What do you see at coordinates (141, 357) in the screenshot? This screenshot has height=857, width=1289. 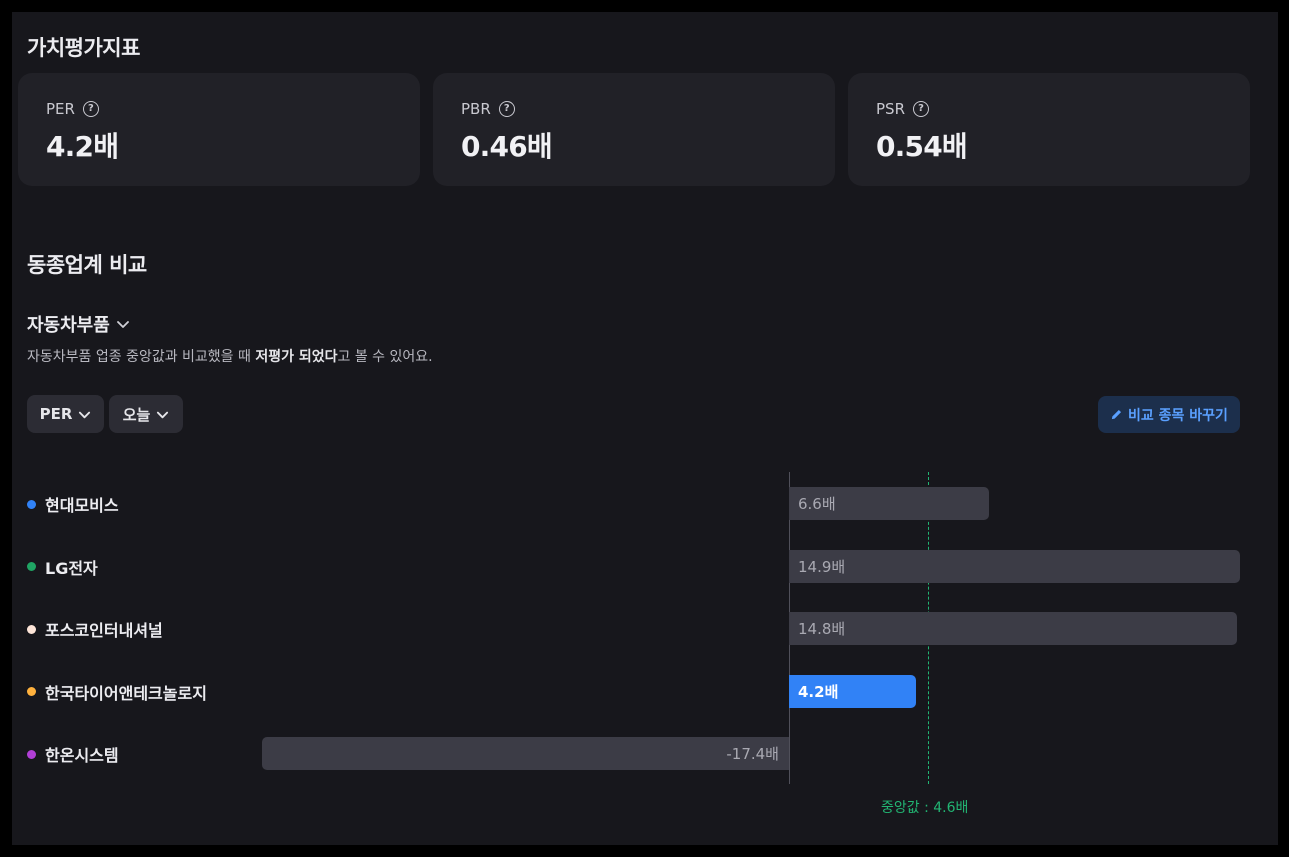 I see `desc-prefix: 자동차부품 업종 중앙값과 비교했을 때` at bounding box center [141, 357].